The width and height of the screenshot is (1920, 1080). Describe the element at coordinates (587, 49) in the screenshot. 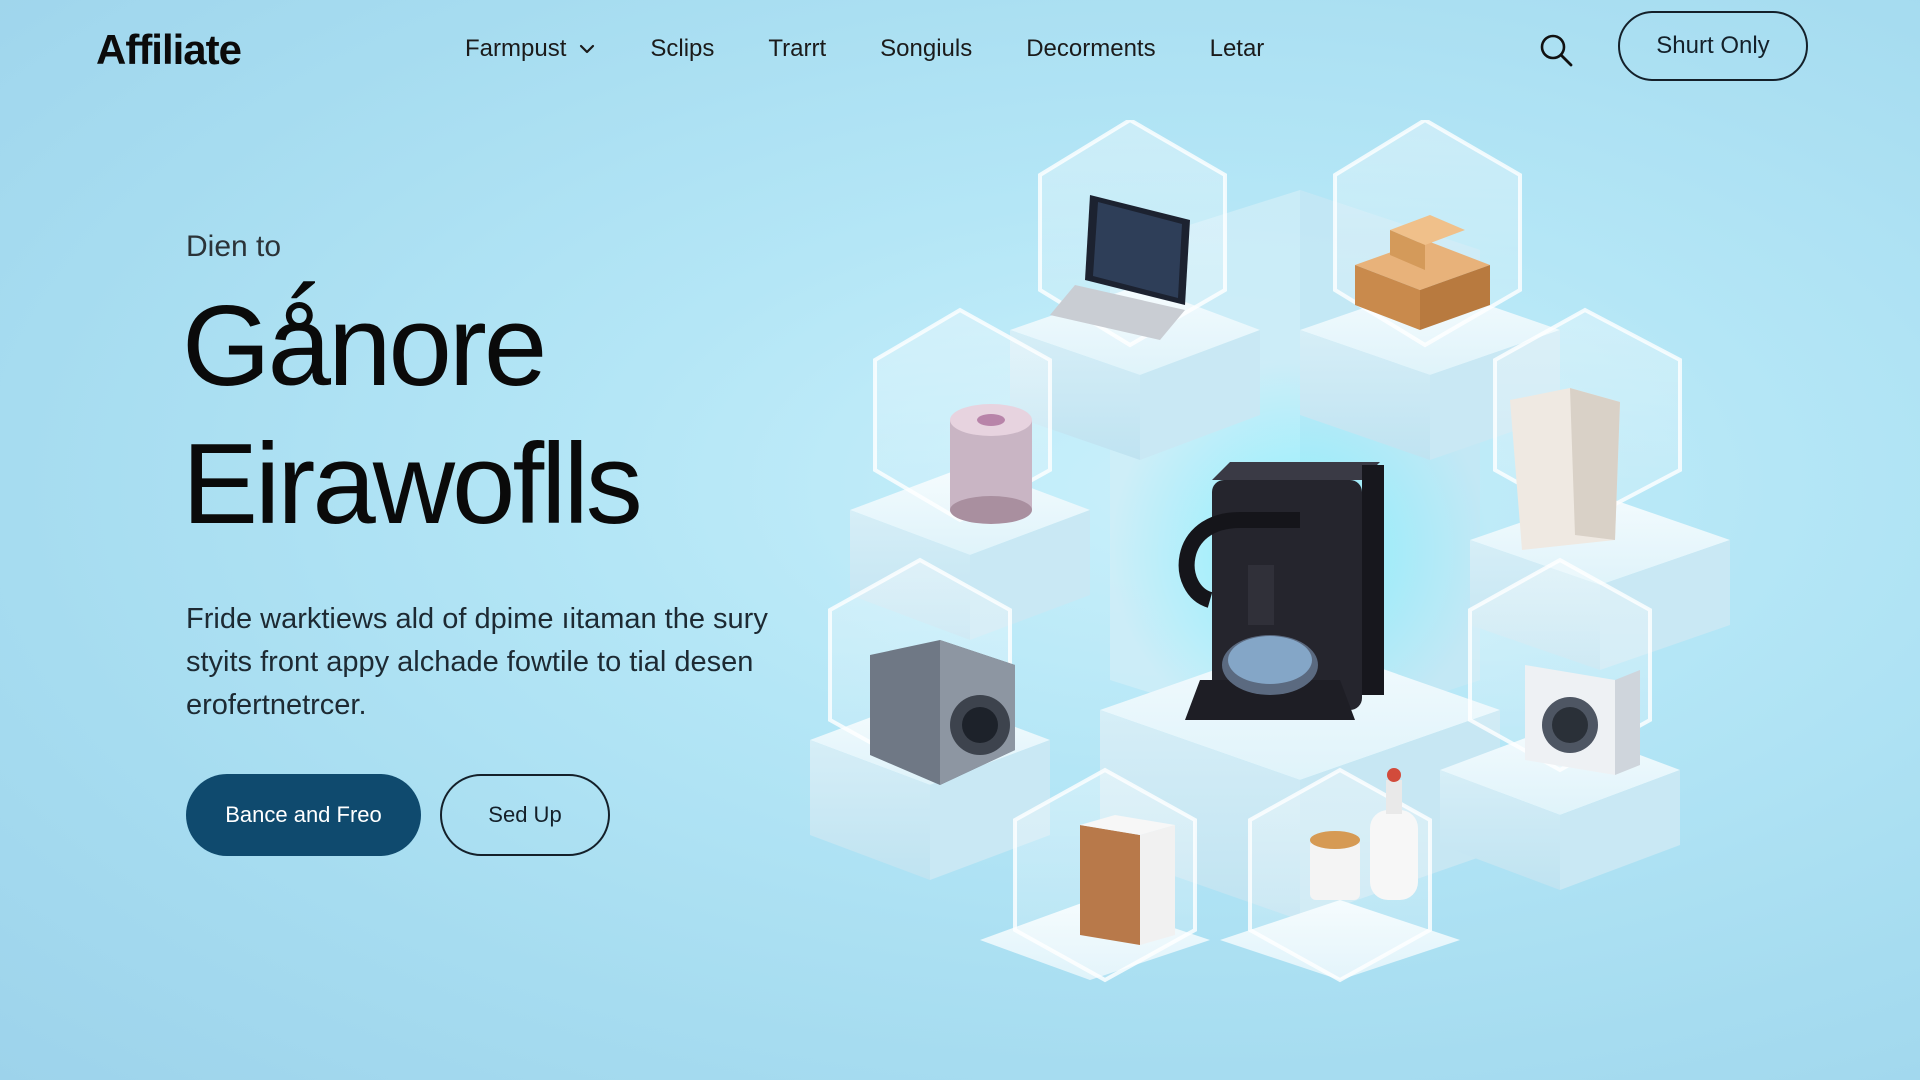

I see `chevron-down-icon` at that location.